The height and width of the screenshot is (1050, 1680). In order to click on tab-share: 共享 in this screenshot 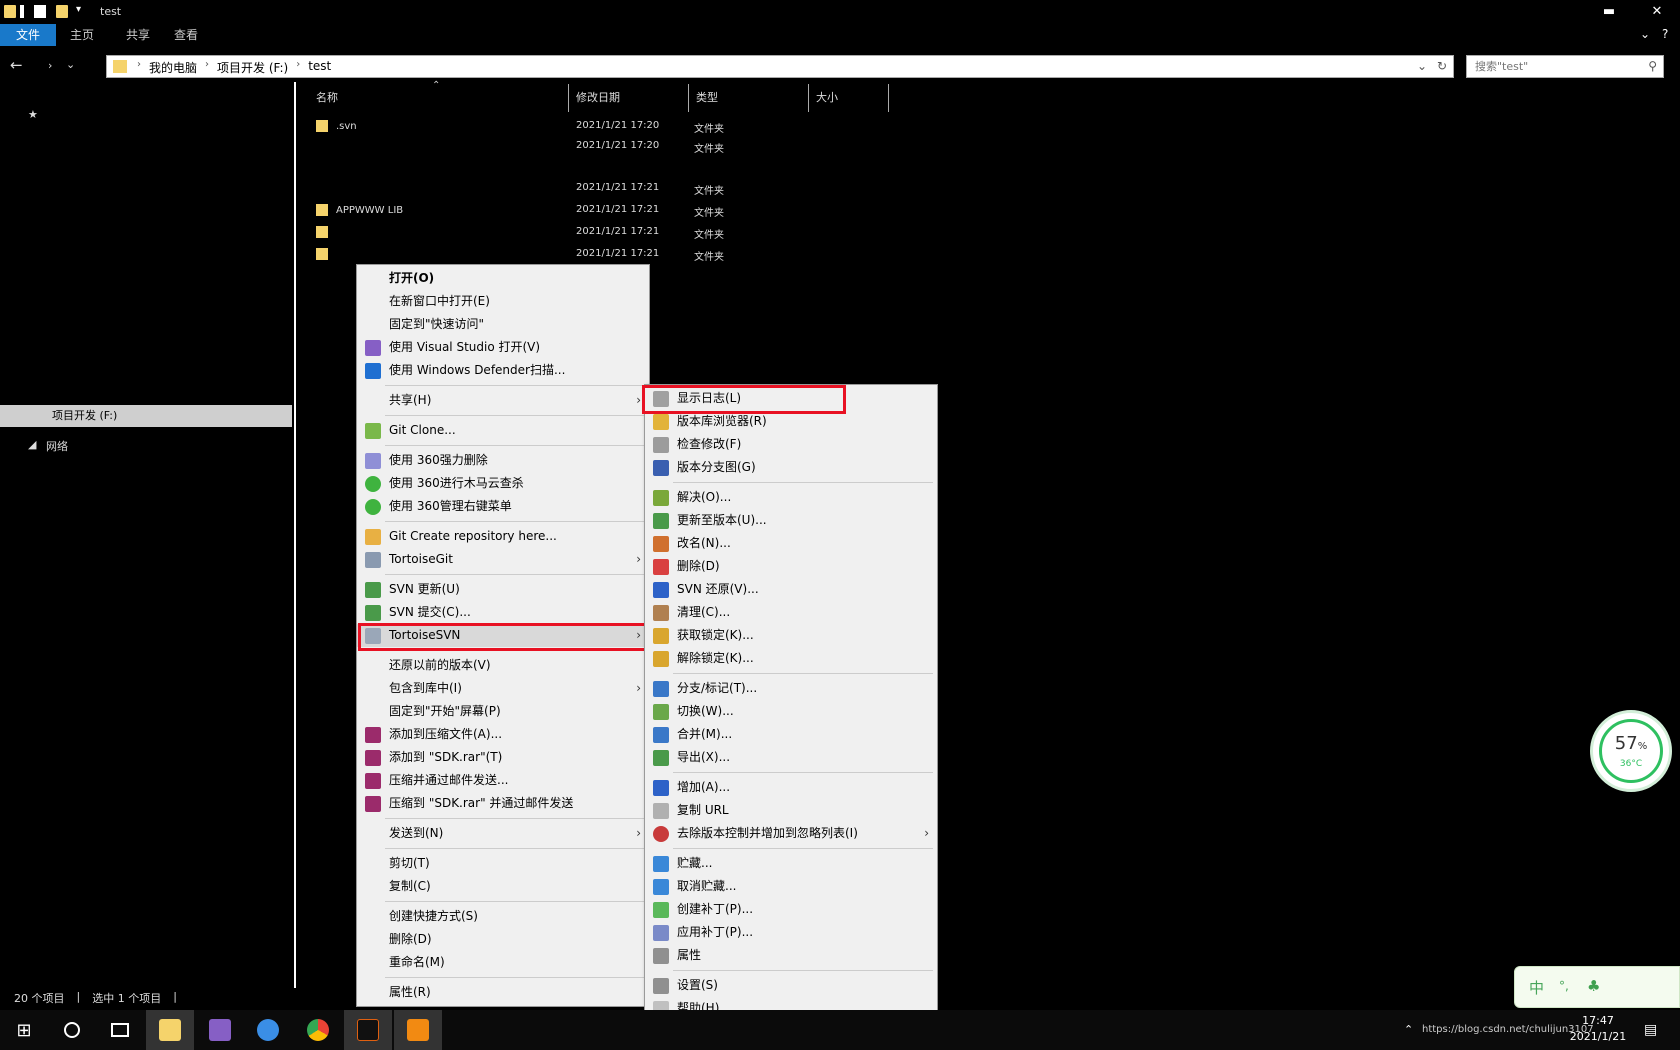, I will do `click(138, 35)`.